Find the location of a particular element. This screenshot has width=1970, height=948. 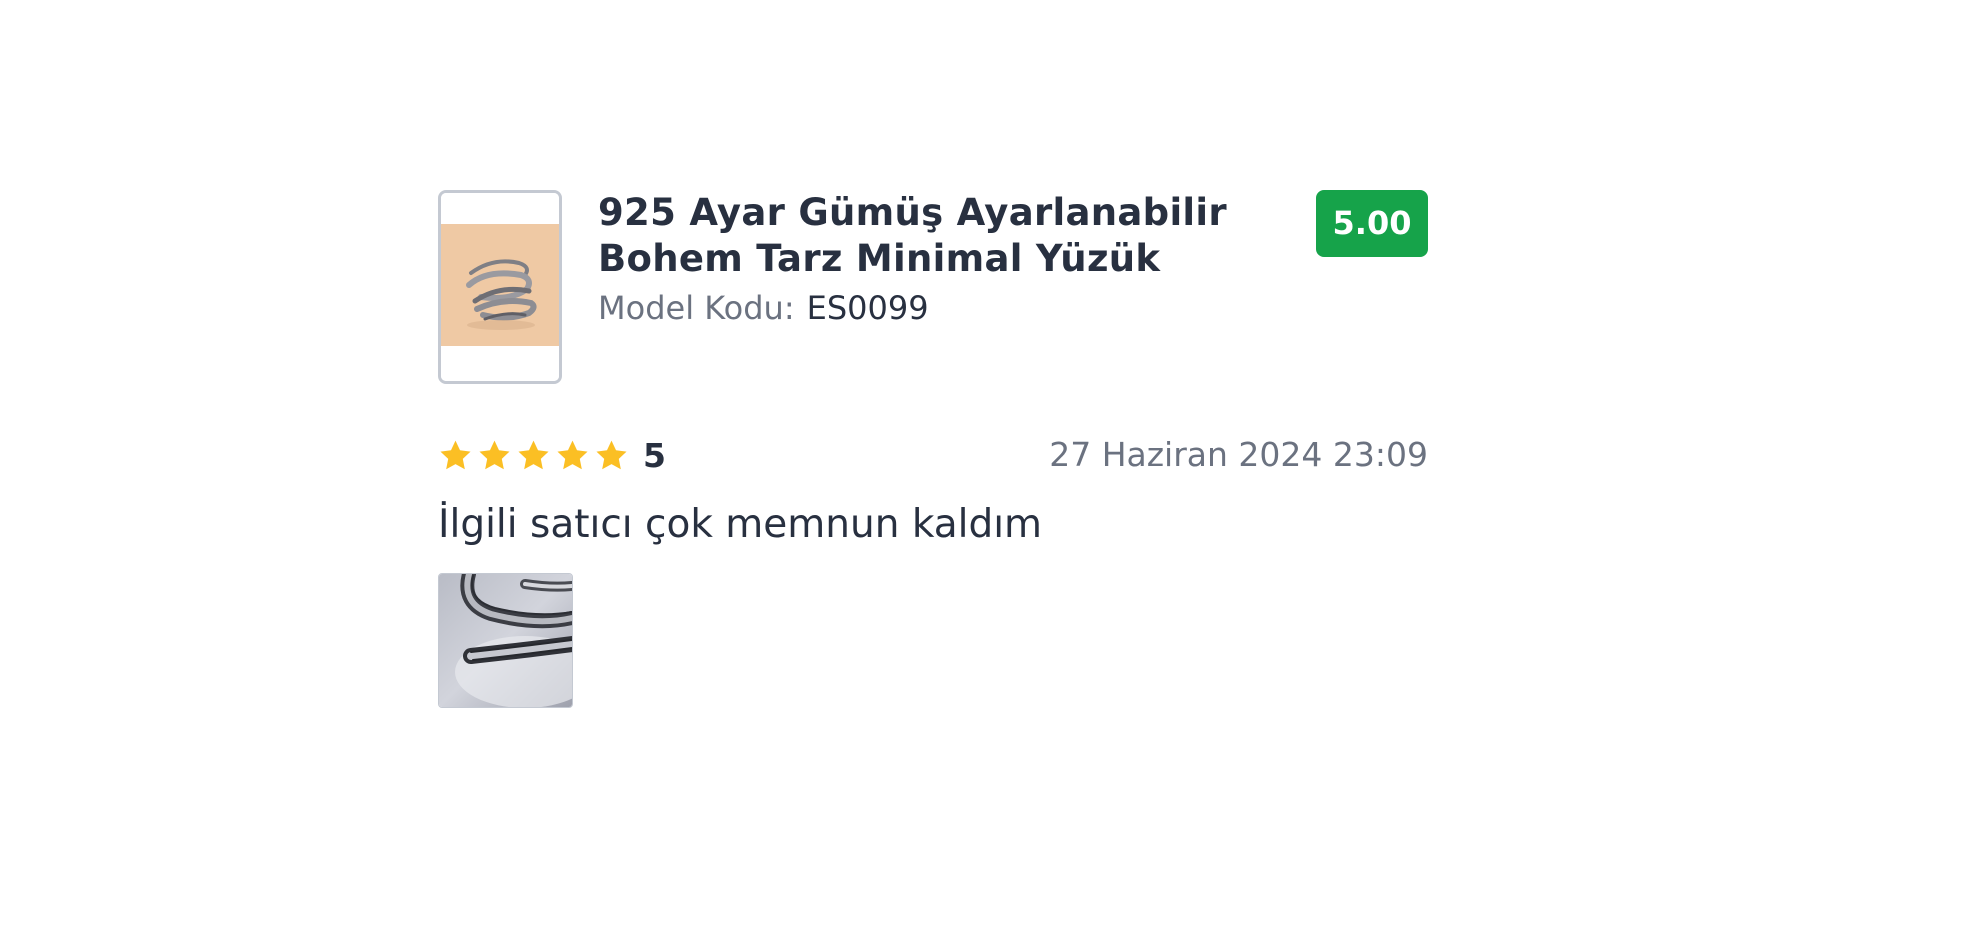

model-code-label: Model Kodu: is located at coordinates (696, 308).